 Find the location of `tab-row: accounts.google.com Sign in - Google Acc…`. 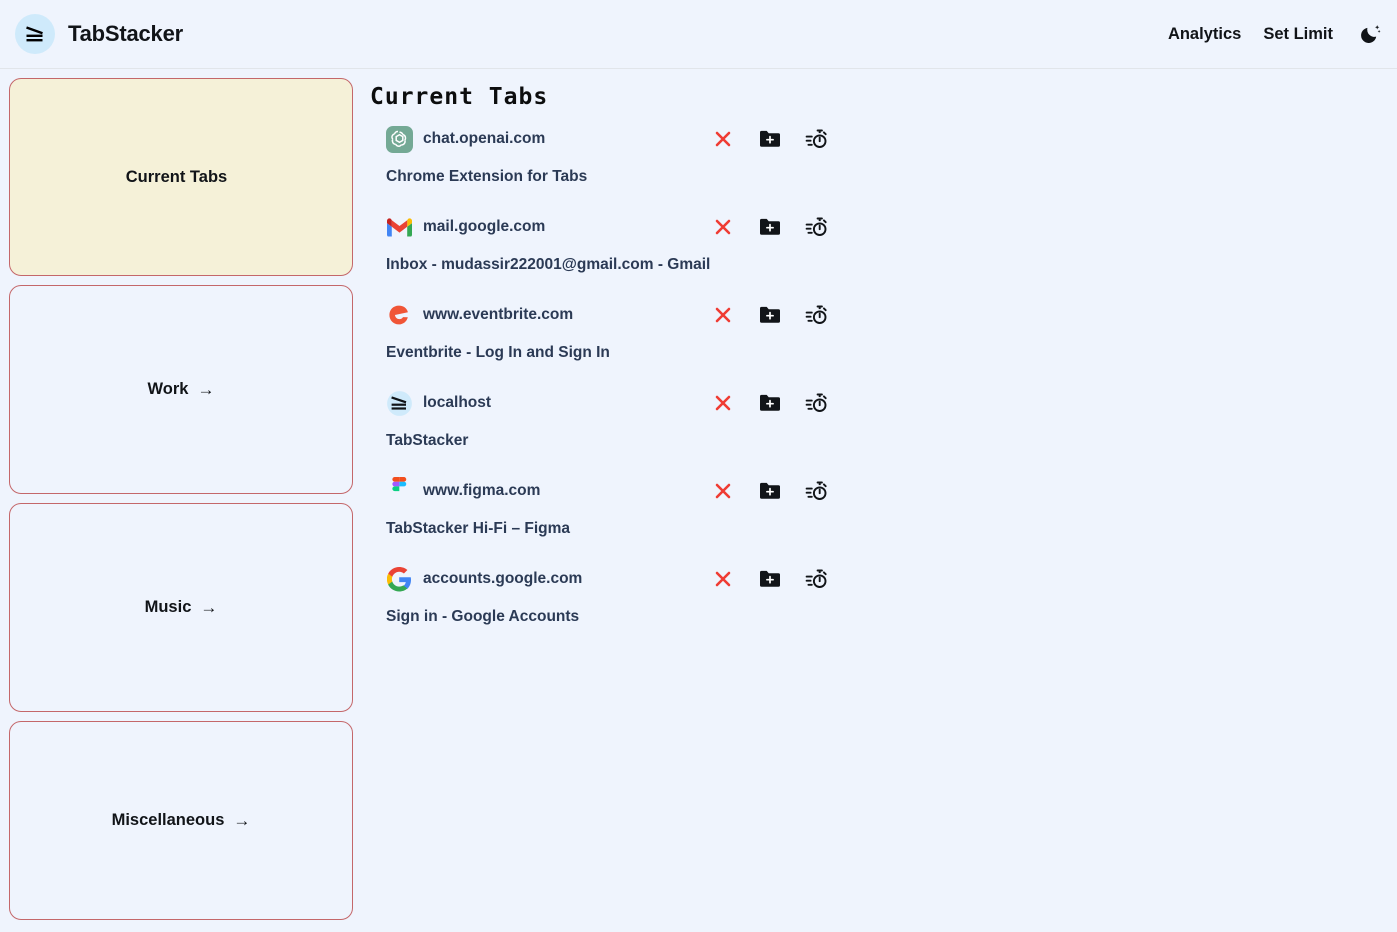

tab-row: accounts.google.com Sign in - Google Acc… is located at coordinates (883, 606).